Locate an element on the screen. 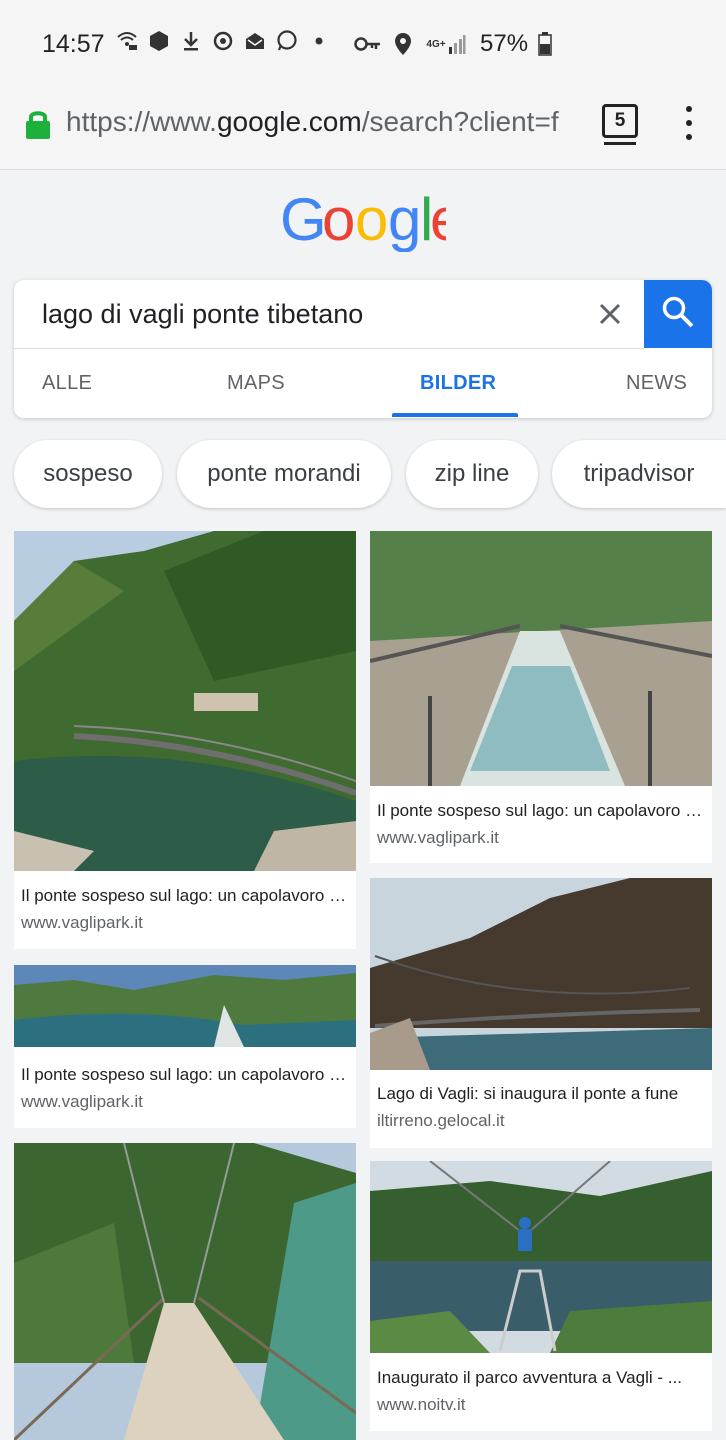 This screenshot has width=726, height=1440. result-source: iltirreno.gelocal.it is located at coordinates (441, 1120).